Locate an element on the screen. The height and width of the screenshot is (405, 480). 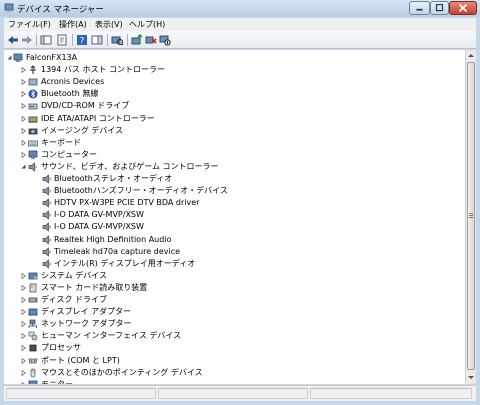
tree-item-label: DVD/CD-ROM ドライブ is located at coordinates (85, 106).